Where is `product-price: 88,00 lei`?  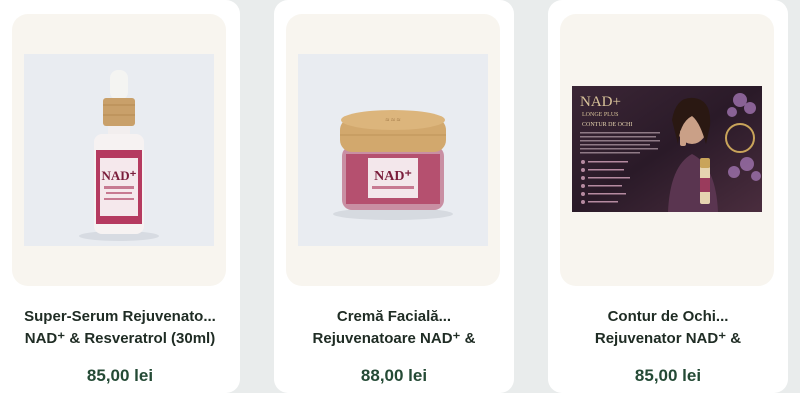
product-price: 88,00 lei is located at coordinates (394, 375).